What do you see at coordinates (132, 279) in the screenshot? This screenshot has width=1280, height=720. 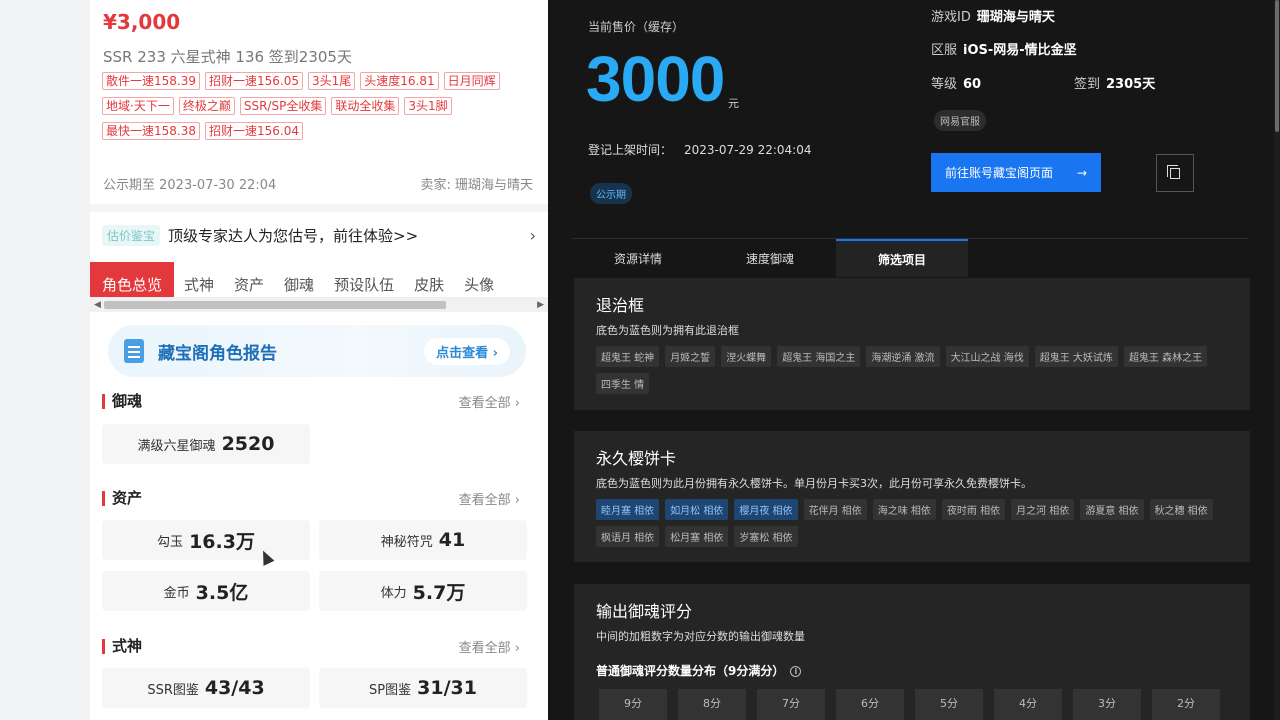 I see `tab-overview: 角色总览` at bounding box center [132, 279].